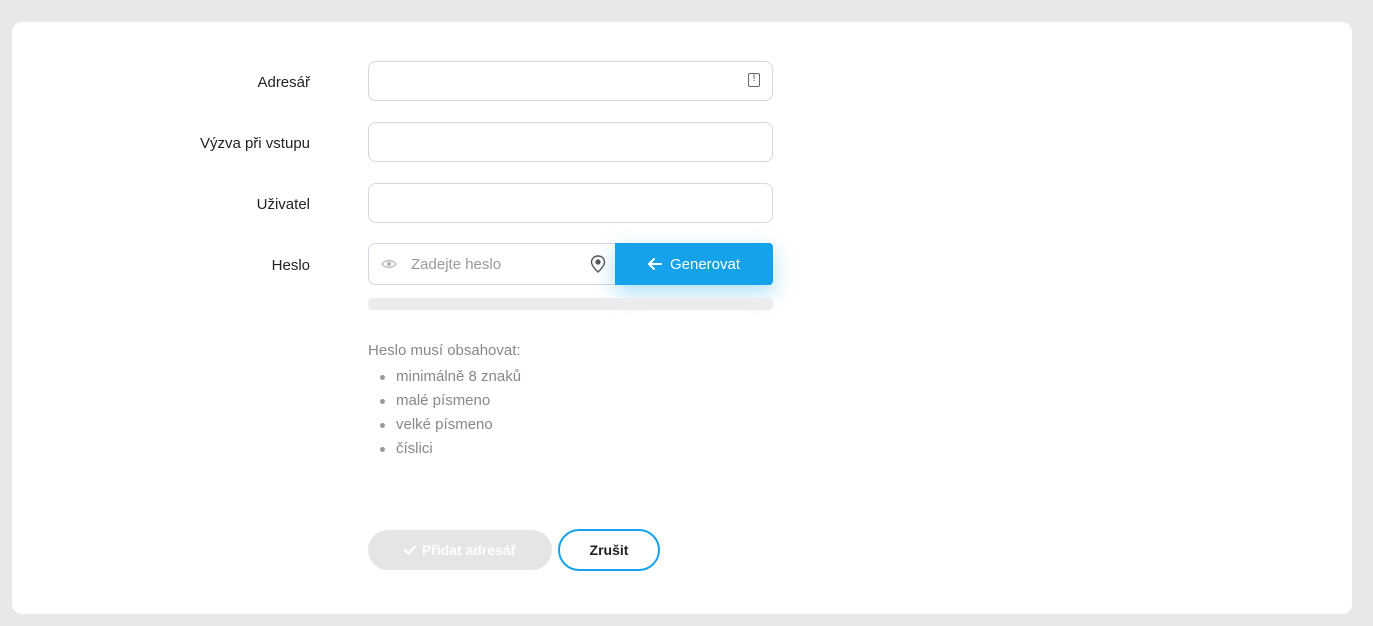  Describe the element at coordinates (570, 304) in the screenshot. I see `password-strength-bar` at that location.